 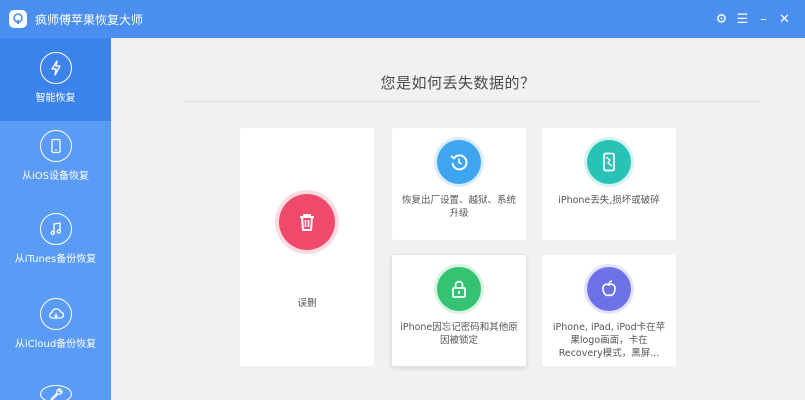 I want to click on lightning-icon, so click(x=55, y=68).